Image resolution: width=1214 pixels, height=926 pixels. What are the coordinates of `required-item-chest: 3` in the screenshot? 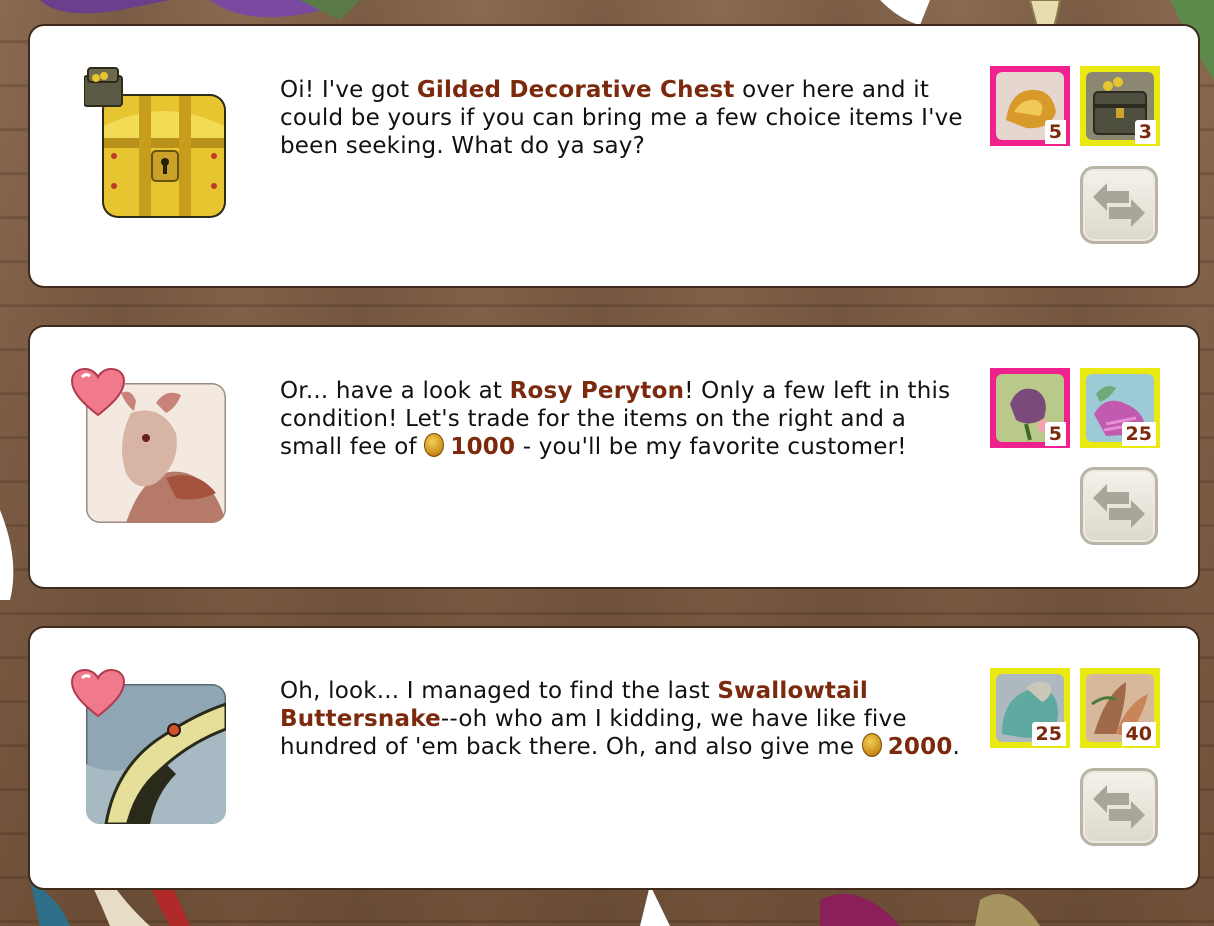 It's located at (1120, 106).